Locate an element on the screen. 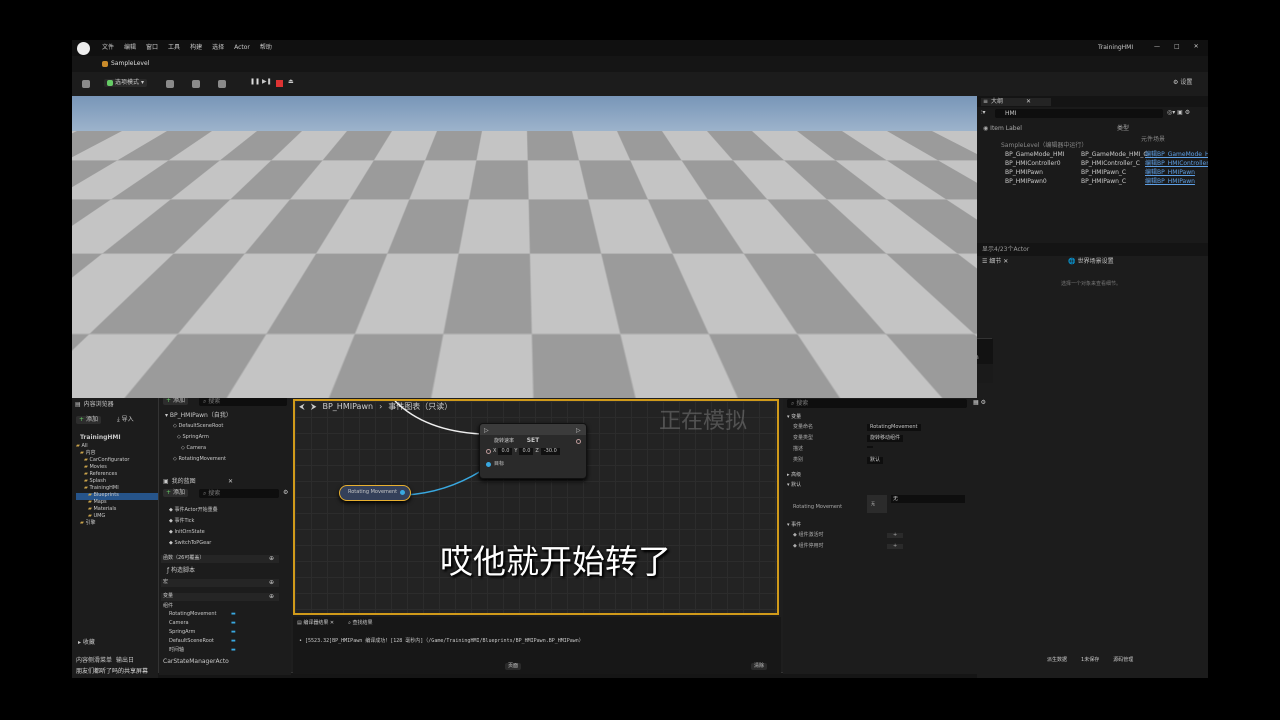 The height and width of the screenshot is (720, 1280). import-button: ⤓ 导入 is located at coordinates (125, 420).